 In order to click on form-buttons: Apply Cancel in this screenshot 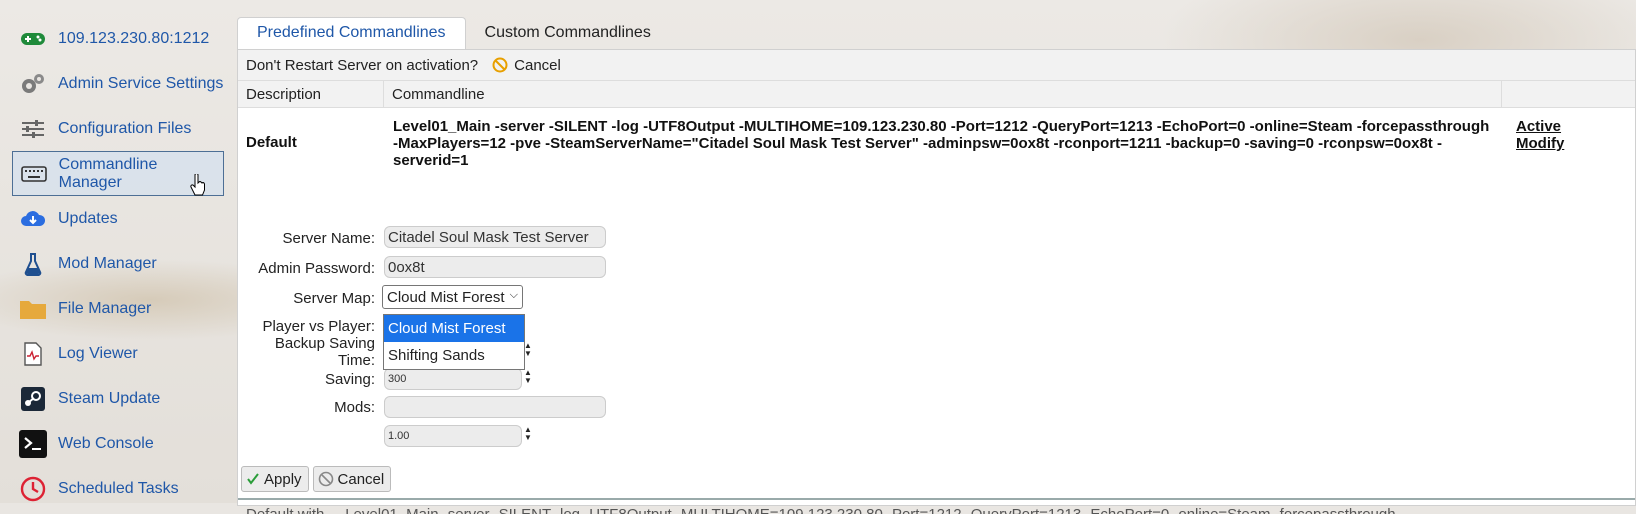, I will do `click(318, 479)`.